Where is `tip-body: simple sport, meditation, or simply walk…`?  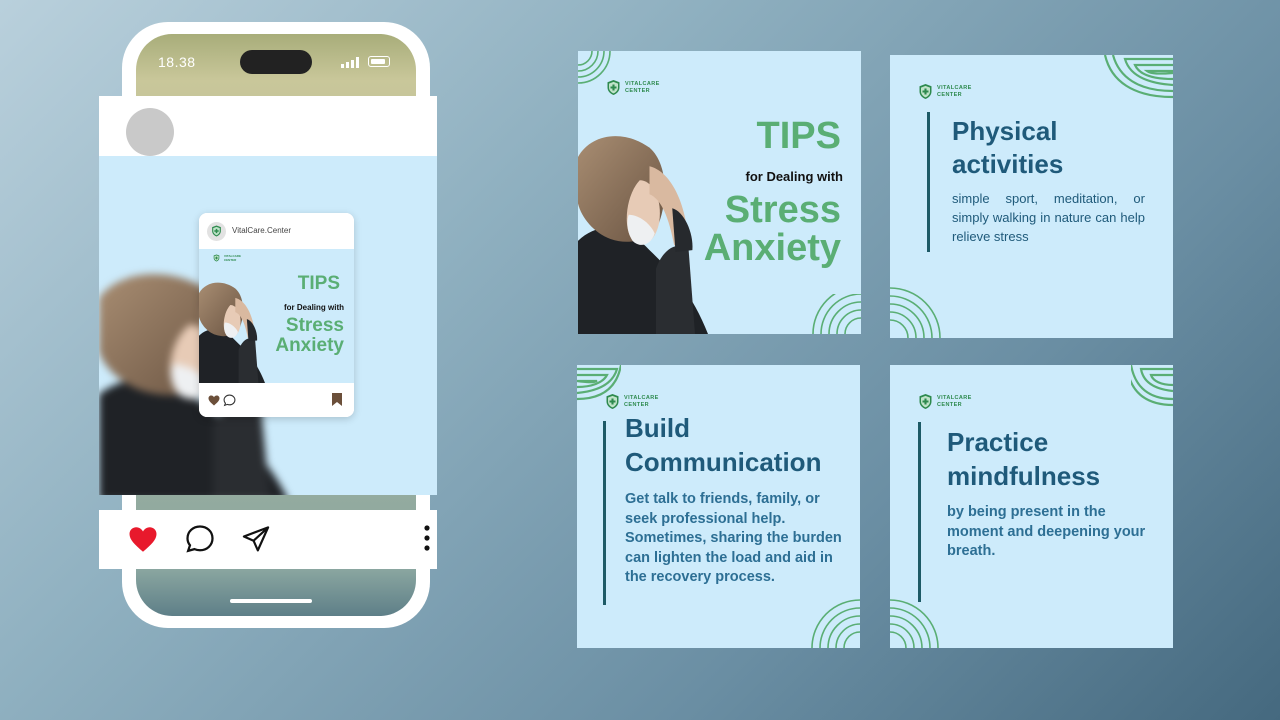
tip-body: simple sport, meditation, or simply walk… is located at coordinates (1048, 217).